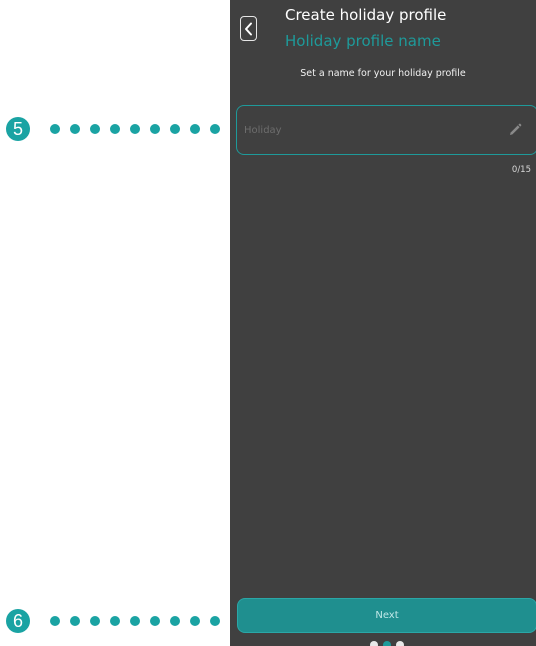 The height and width of the screenshot is (646, 536). Describe the element at coordinates (383, 73) in the screenshot. I see `instruction-text: Set a name for your holiday profile` at that location.